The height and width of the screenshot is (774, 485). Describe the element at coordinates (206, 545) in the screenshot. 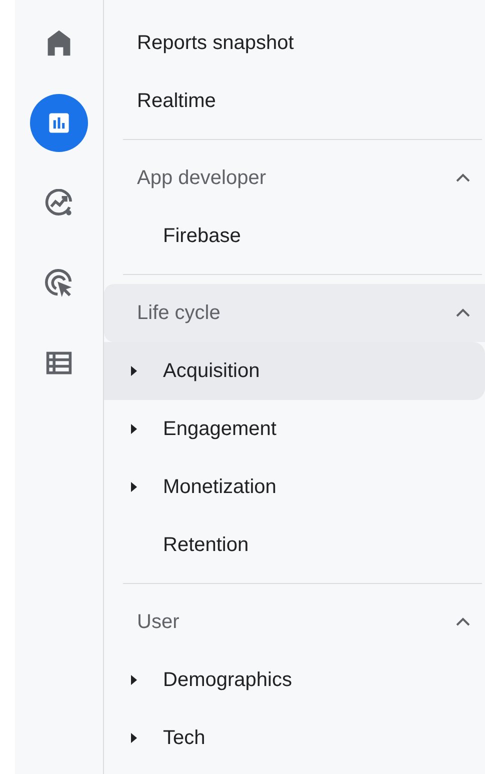

I see `nav-item-label: Retention` at that location.